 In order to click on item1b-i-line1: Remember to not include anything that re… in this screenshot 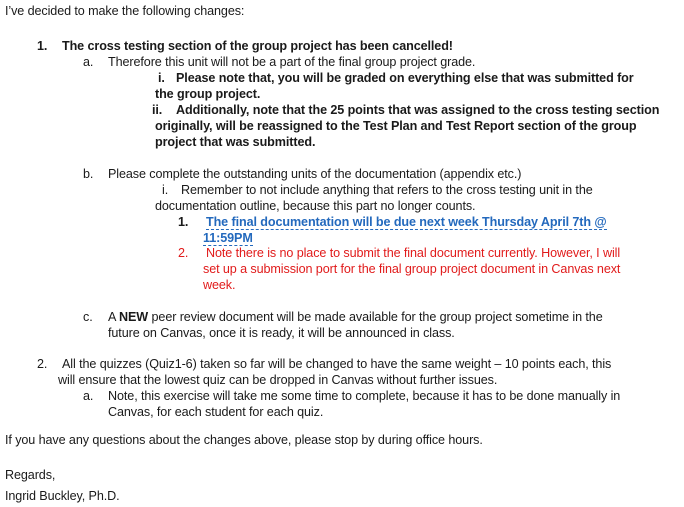, I will do `click(387, 190)`.